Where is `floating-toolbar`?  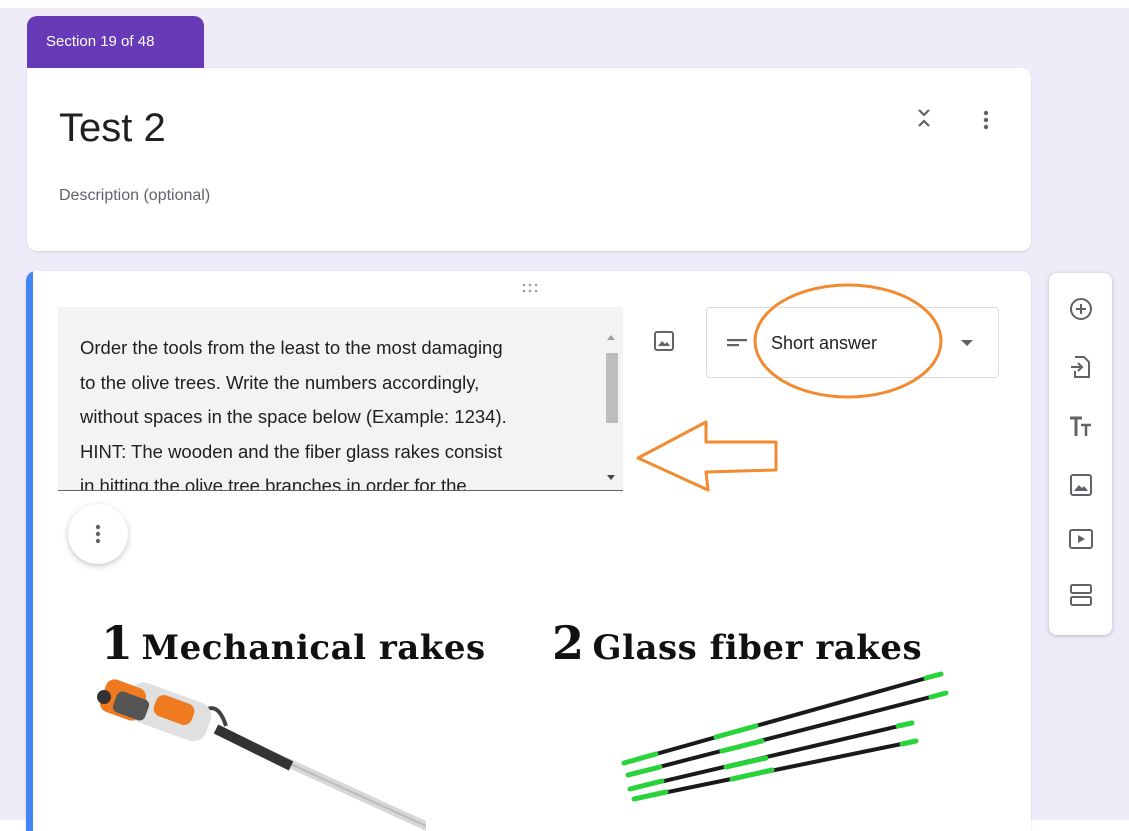 floating-toolbar is located at coordinates (1080, 454).